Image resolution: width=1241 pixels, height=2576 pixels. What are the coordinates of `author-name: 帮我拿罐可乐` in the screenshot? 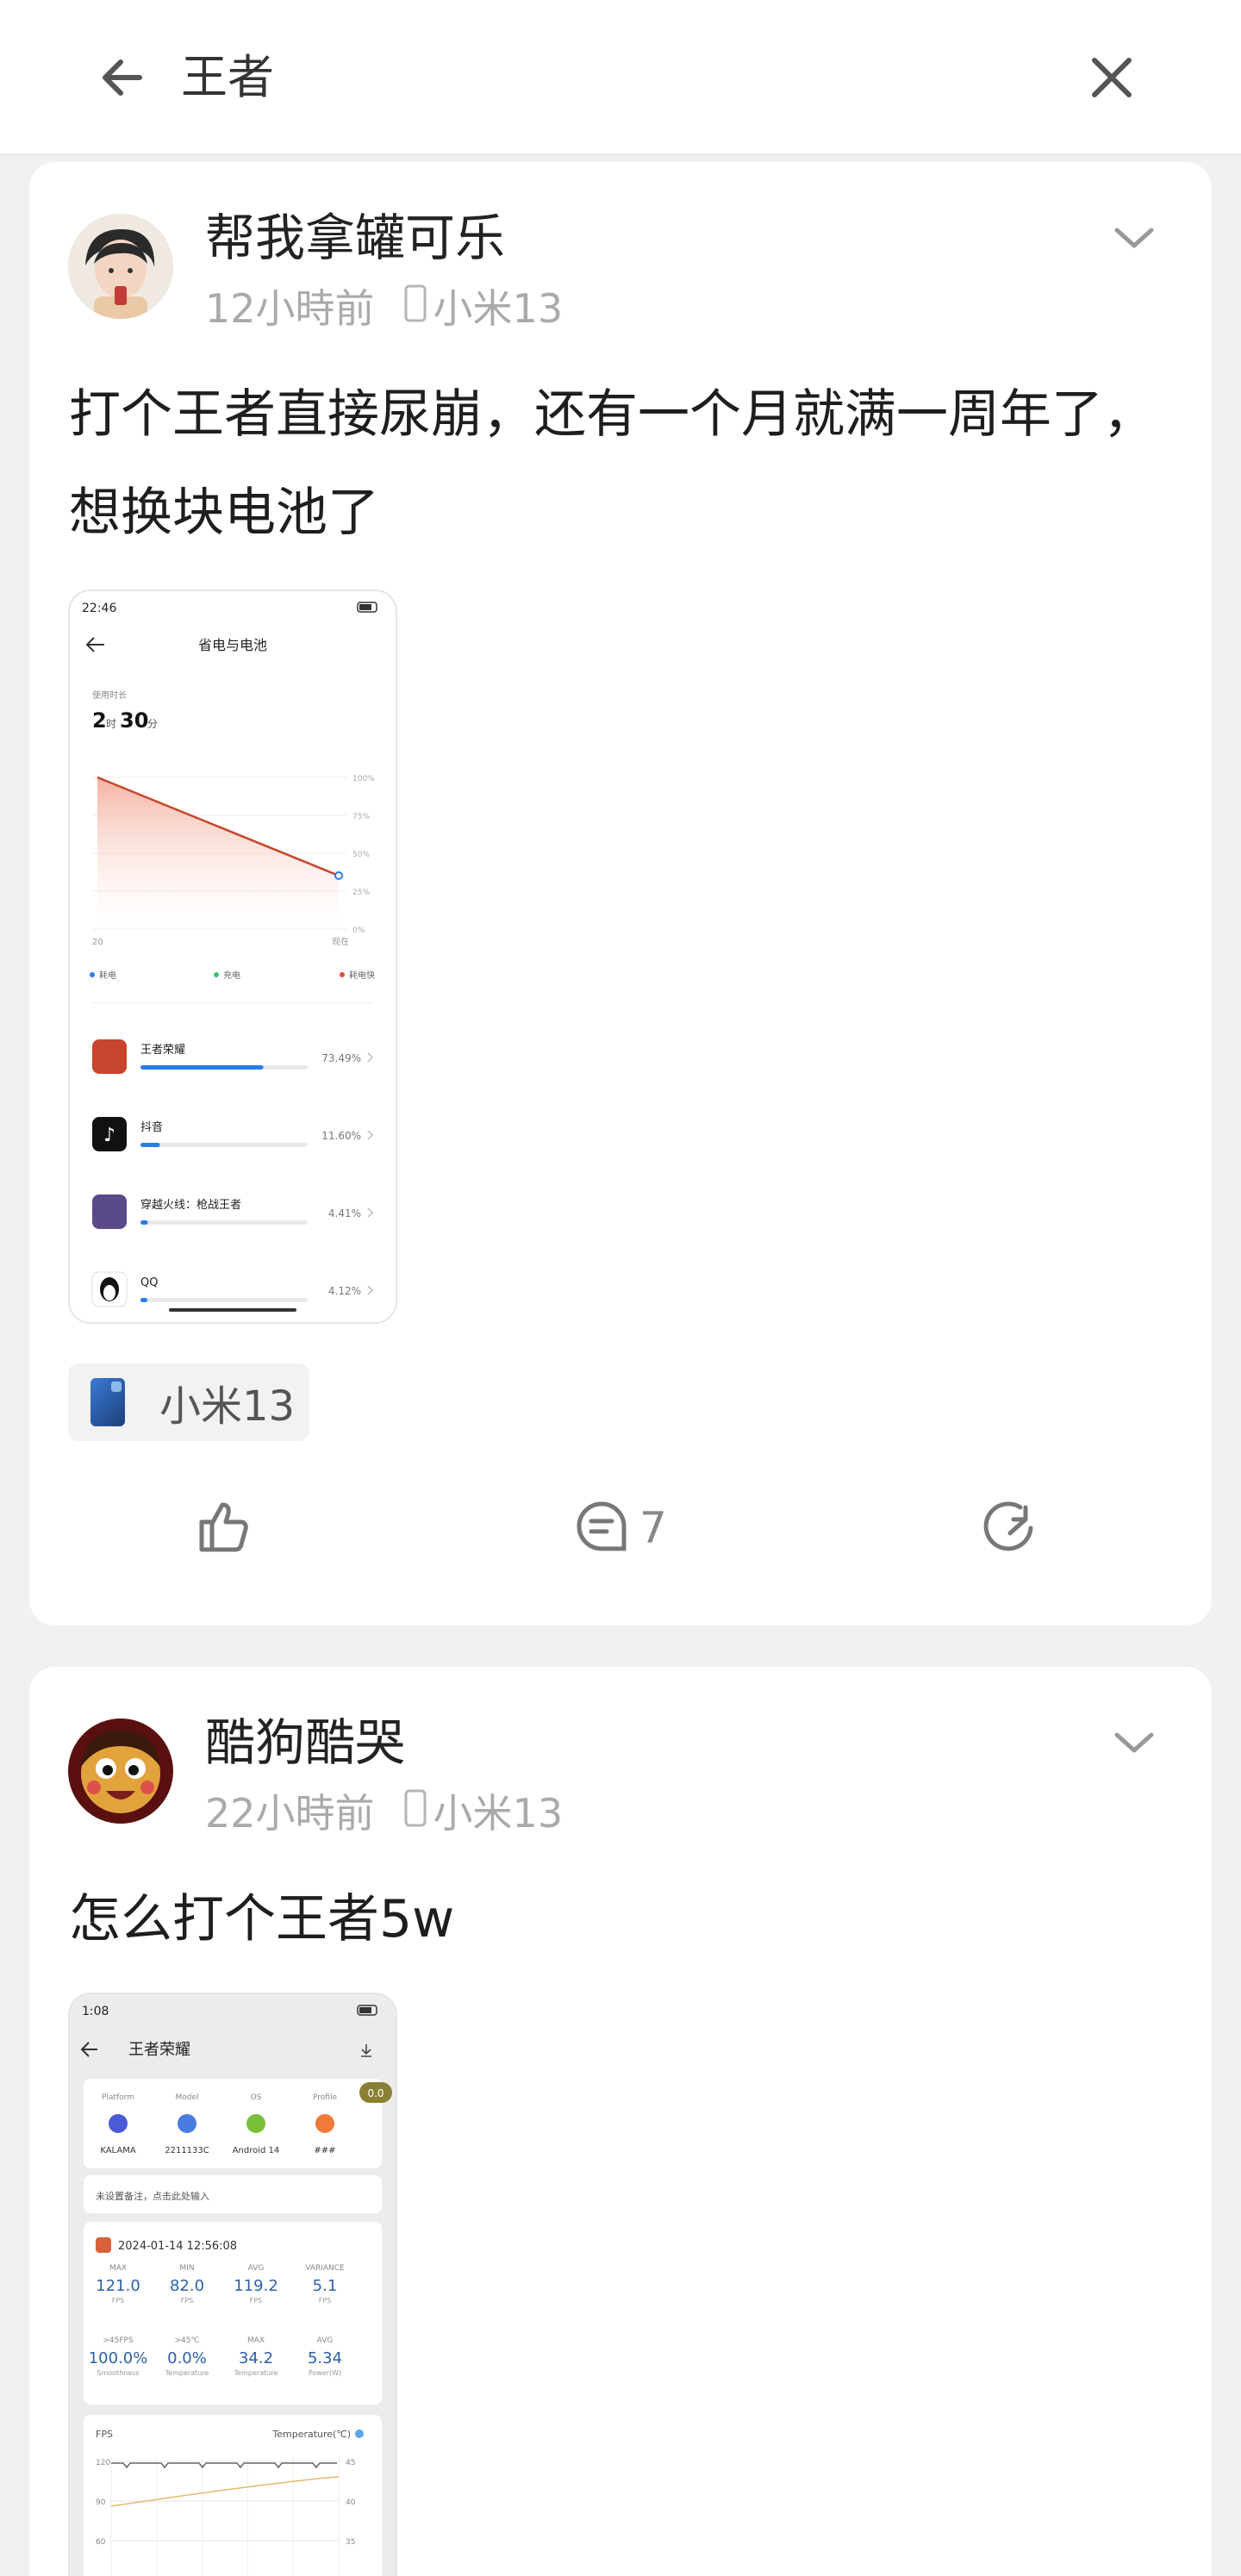 It's located at (355, 238).